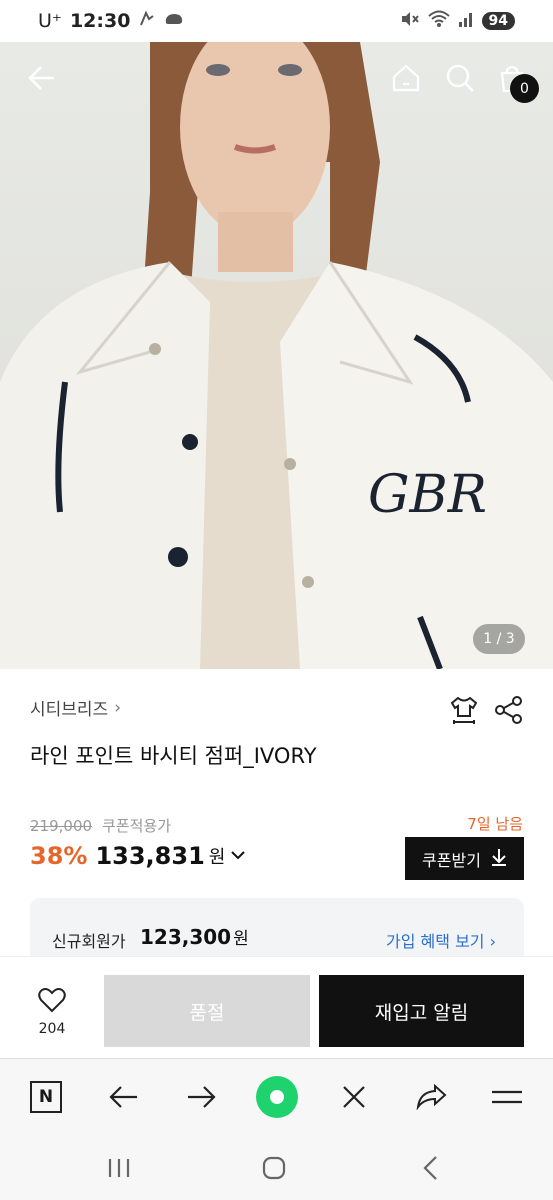 This screenshot has height=1200, width=553. I want to click on browser-toolbar: N, so click(276, 1096).